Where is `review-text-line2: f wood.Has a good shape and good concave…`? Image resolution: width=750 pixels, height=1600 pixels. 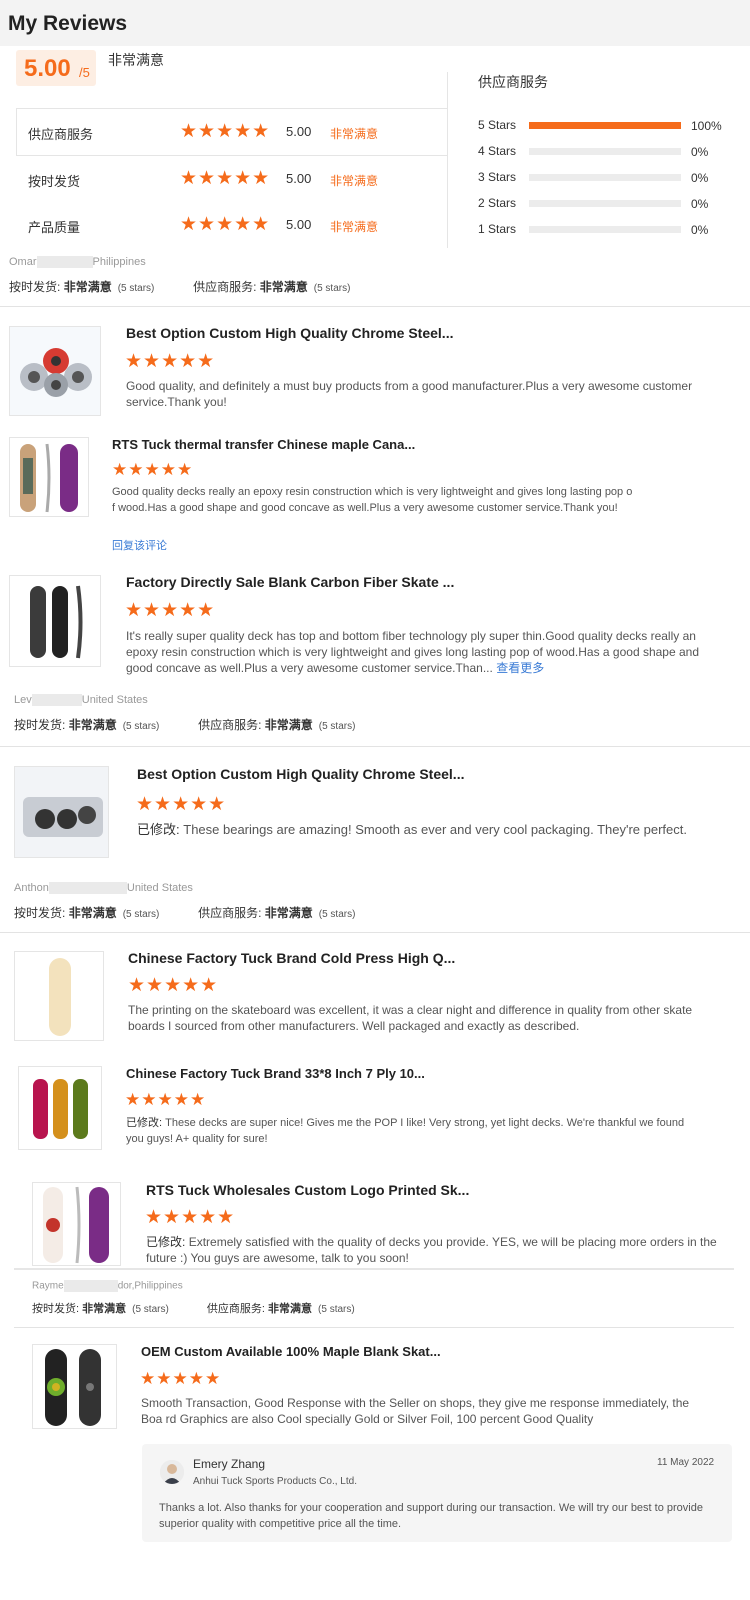 review-text-line2: f wood.Has a good shape and good concave… is located at coordinates (365, 508).